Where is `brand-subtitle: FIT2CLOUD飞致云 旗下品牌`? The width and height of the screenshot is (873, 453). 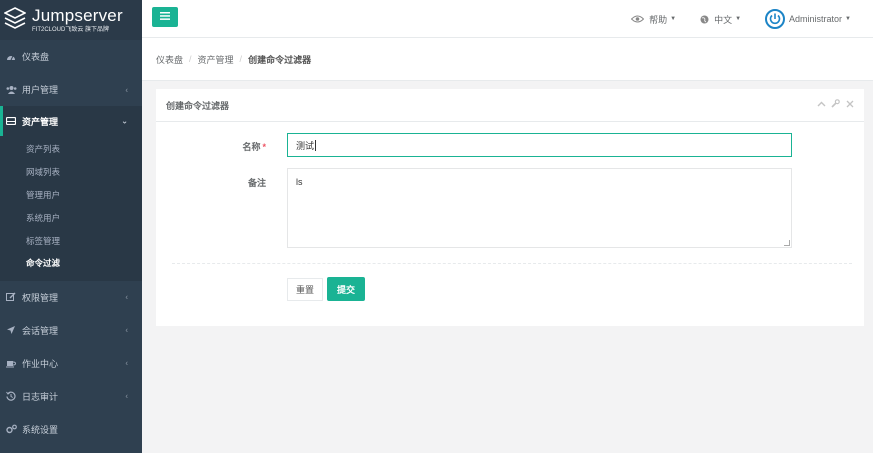 brand-subtitle: FIT2CLOUD飞致云 旗下品牌 is located at coordinates (71, 29).